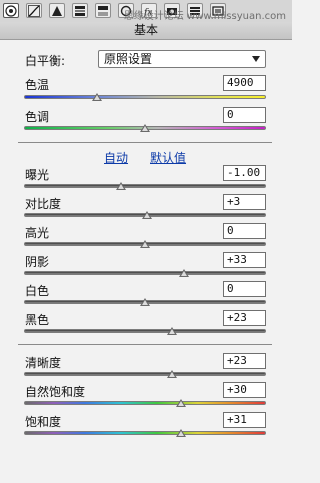 Image resolution: width=320 pixels, height=483 pixels. I want to click on hsl-grid-icon, so click(80, 10).